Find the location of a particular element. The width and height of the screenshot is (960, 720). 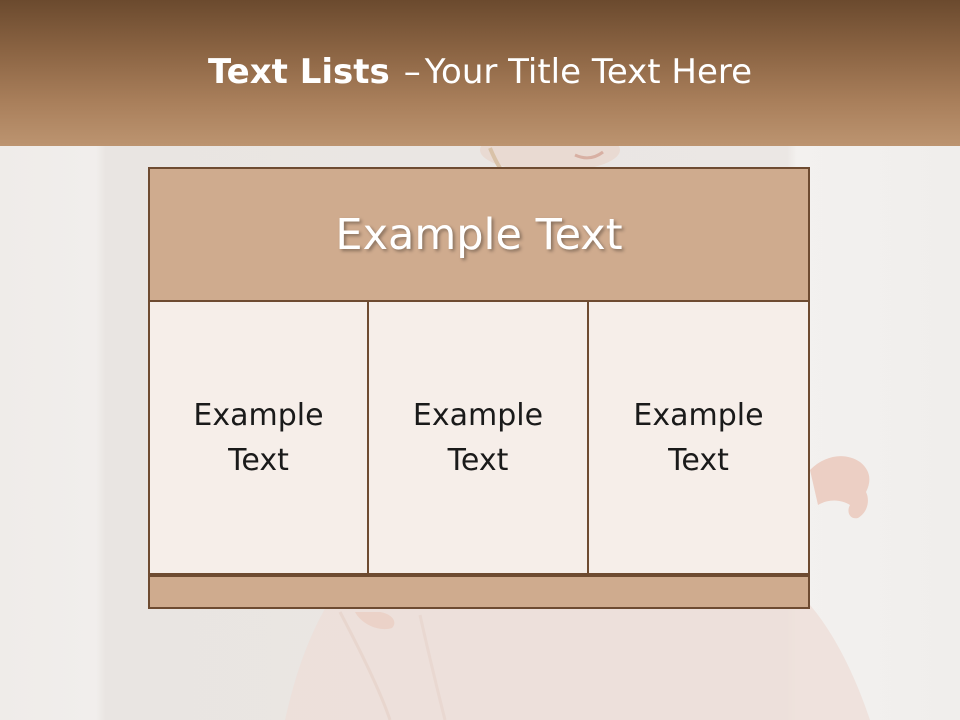

column-box-1: Example Text is located at coordinates (258, 437).